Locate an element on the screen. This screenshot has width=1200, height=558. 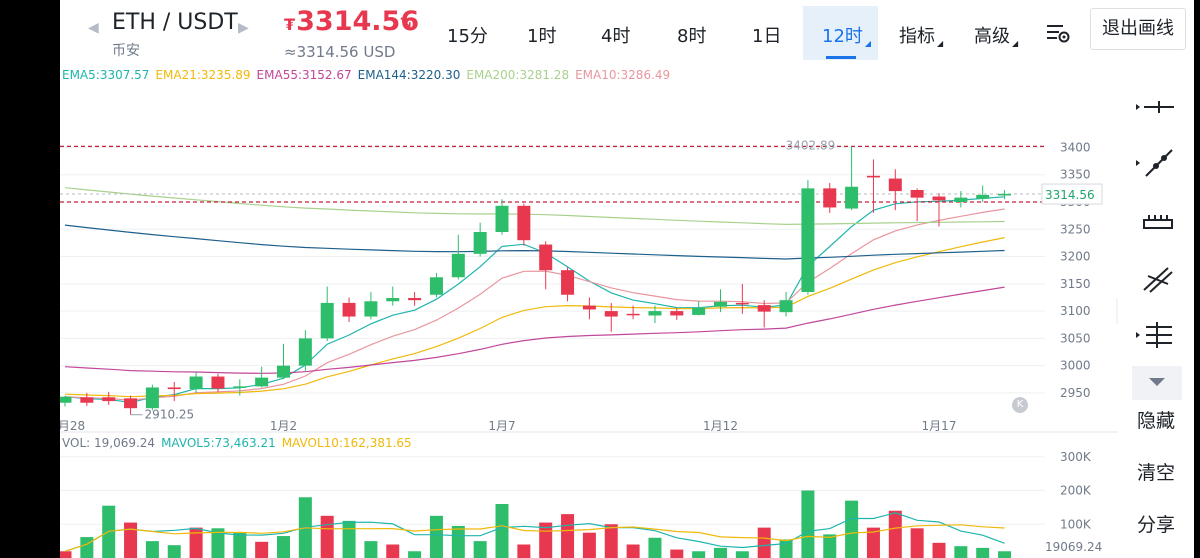
parallel-channel-icon is located at coordinates (1157, 279).